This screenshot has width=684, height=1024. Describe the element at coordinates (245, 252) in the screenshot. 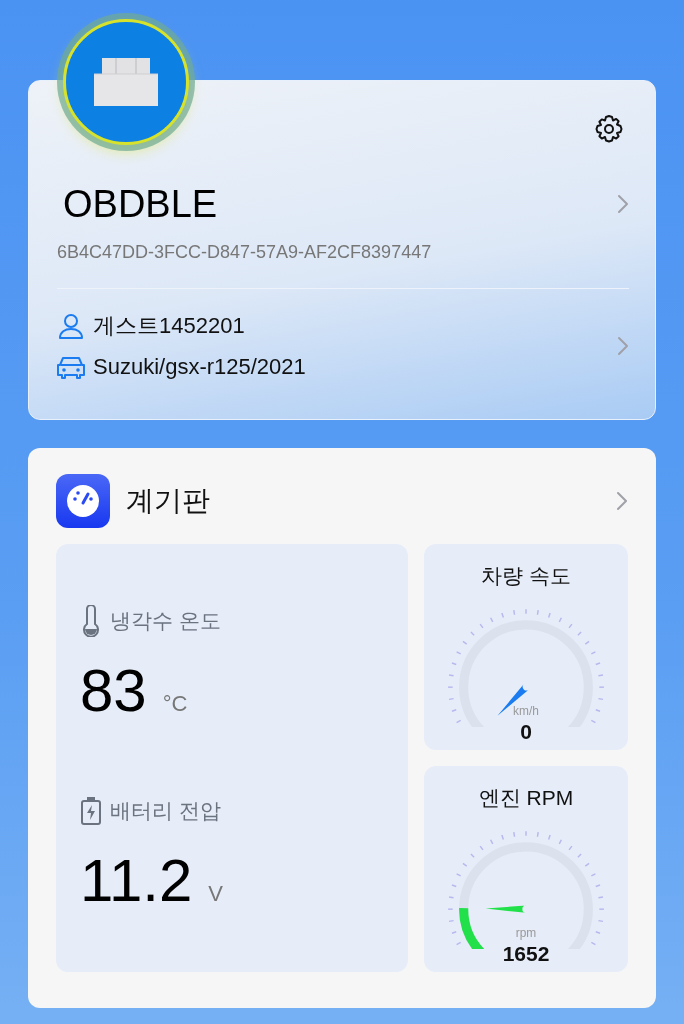

I see `device-id: 6B4C47DD-3FCC-D847-57A9-AF2CF8397447` at that location.